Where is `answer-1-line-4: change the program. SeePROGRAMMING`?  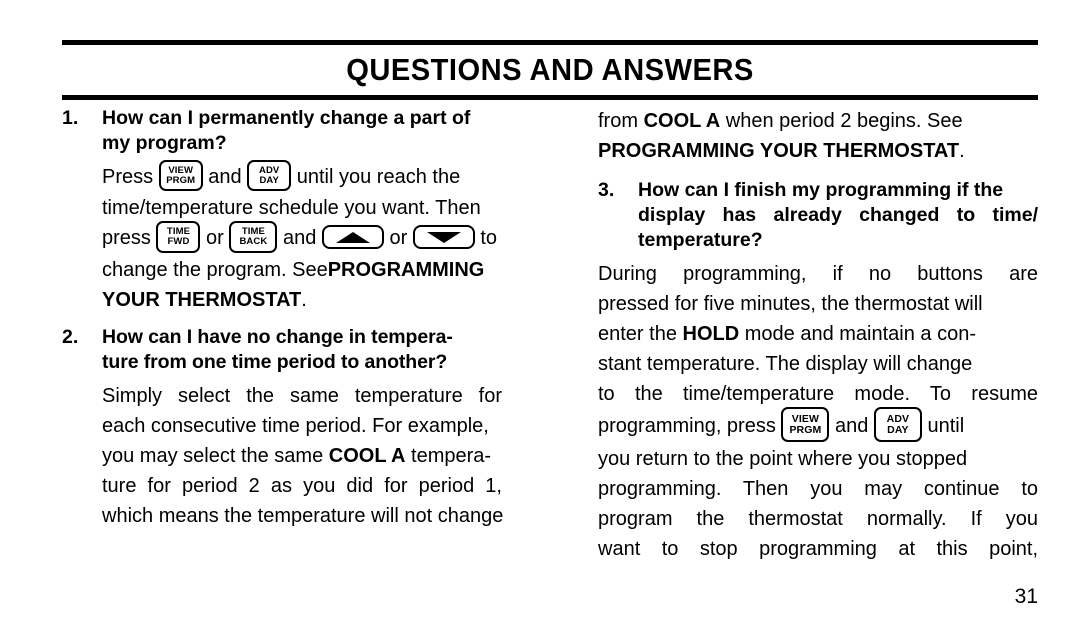
answer-1-line-4: change the program. SeePROGRAMMING is located at coordinates (302, 270).